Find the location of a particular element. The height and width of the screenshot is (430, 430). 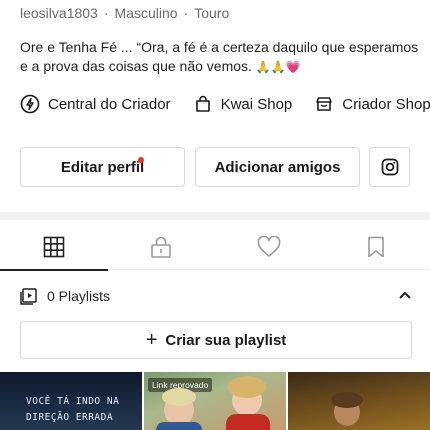

add-friends-button: Adicionar amigos is located at coordinates (277, 167).